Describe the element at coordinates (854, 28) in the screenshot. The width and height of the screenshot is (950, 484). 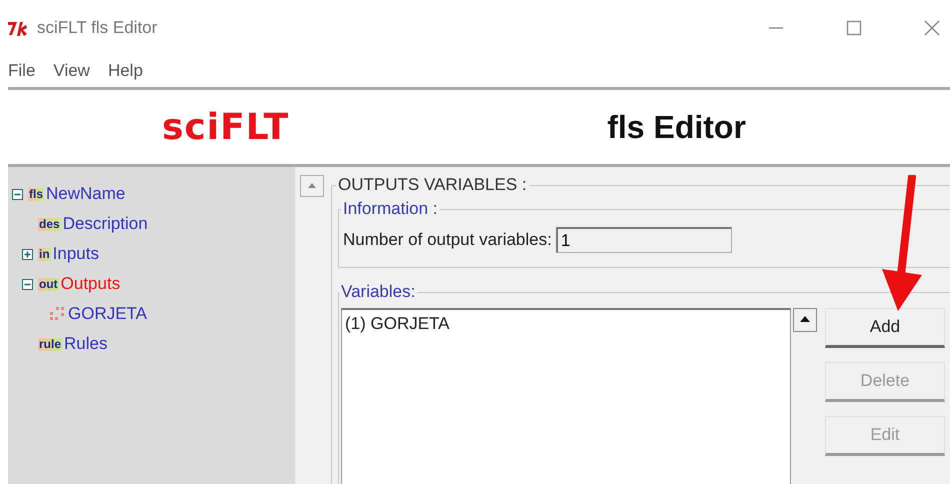
I see `maximize-icon` at that location.